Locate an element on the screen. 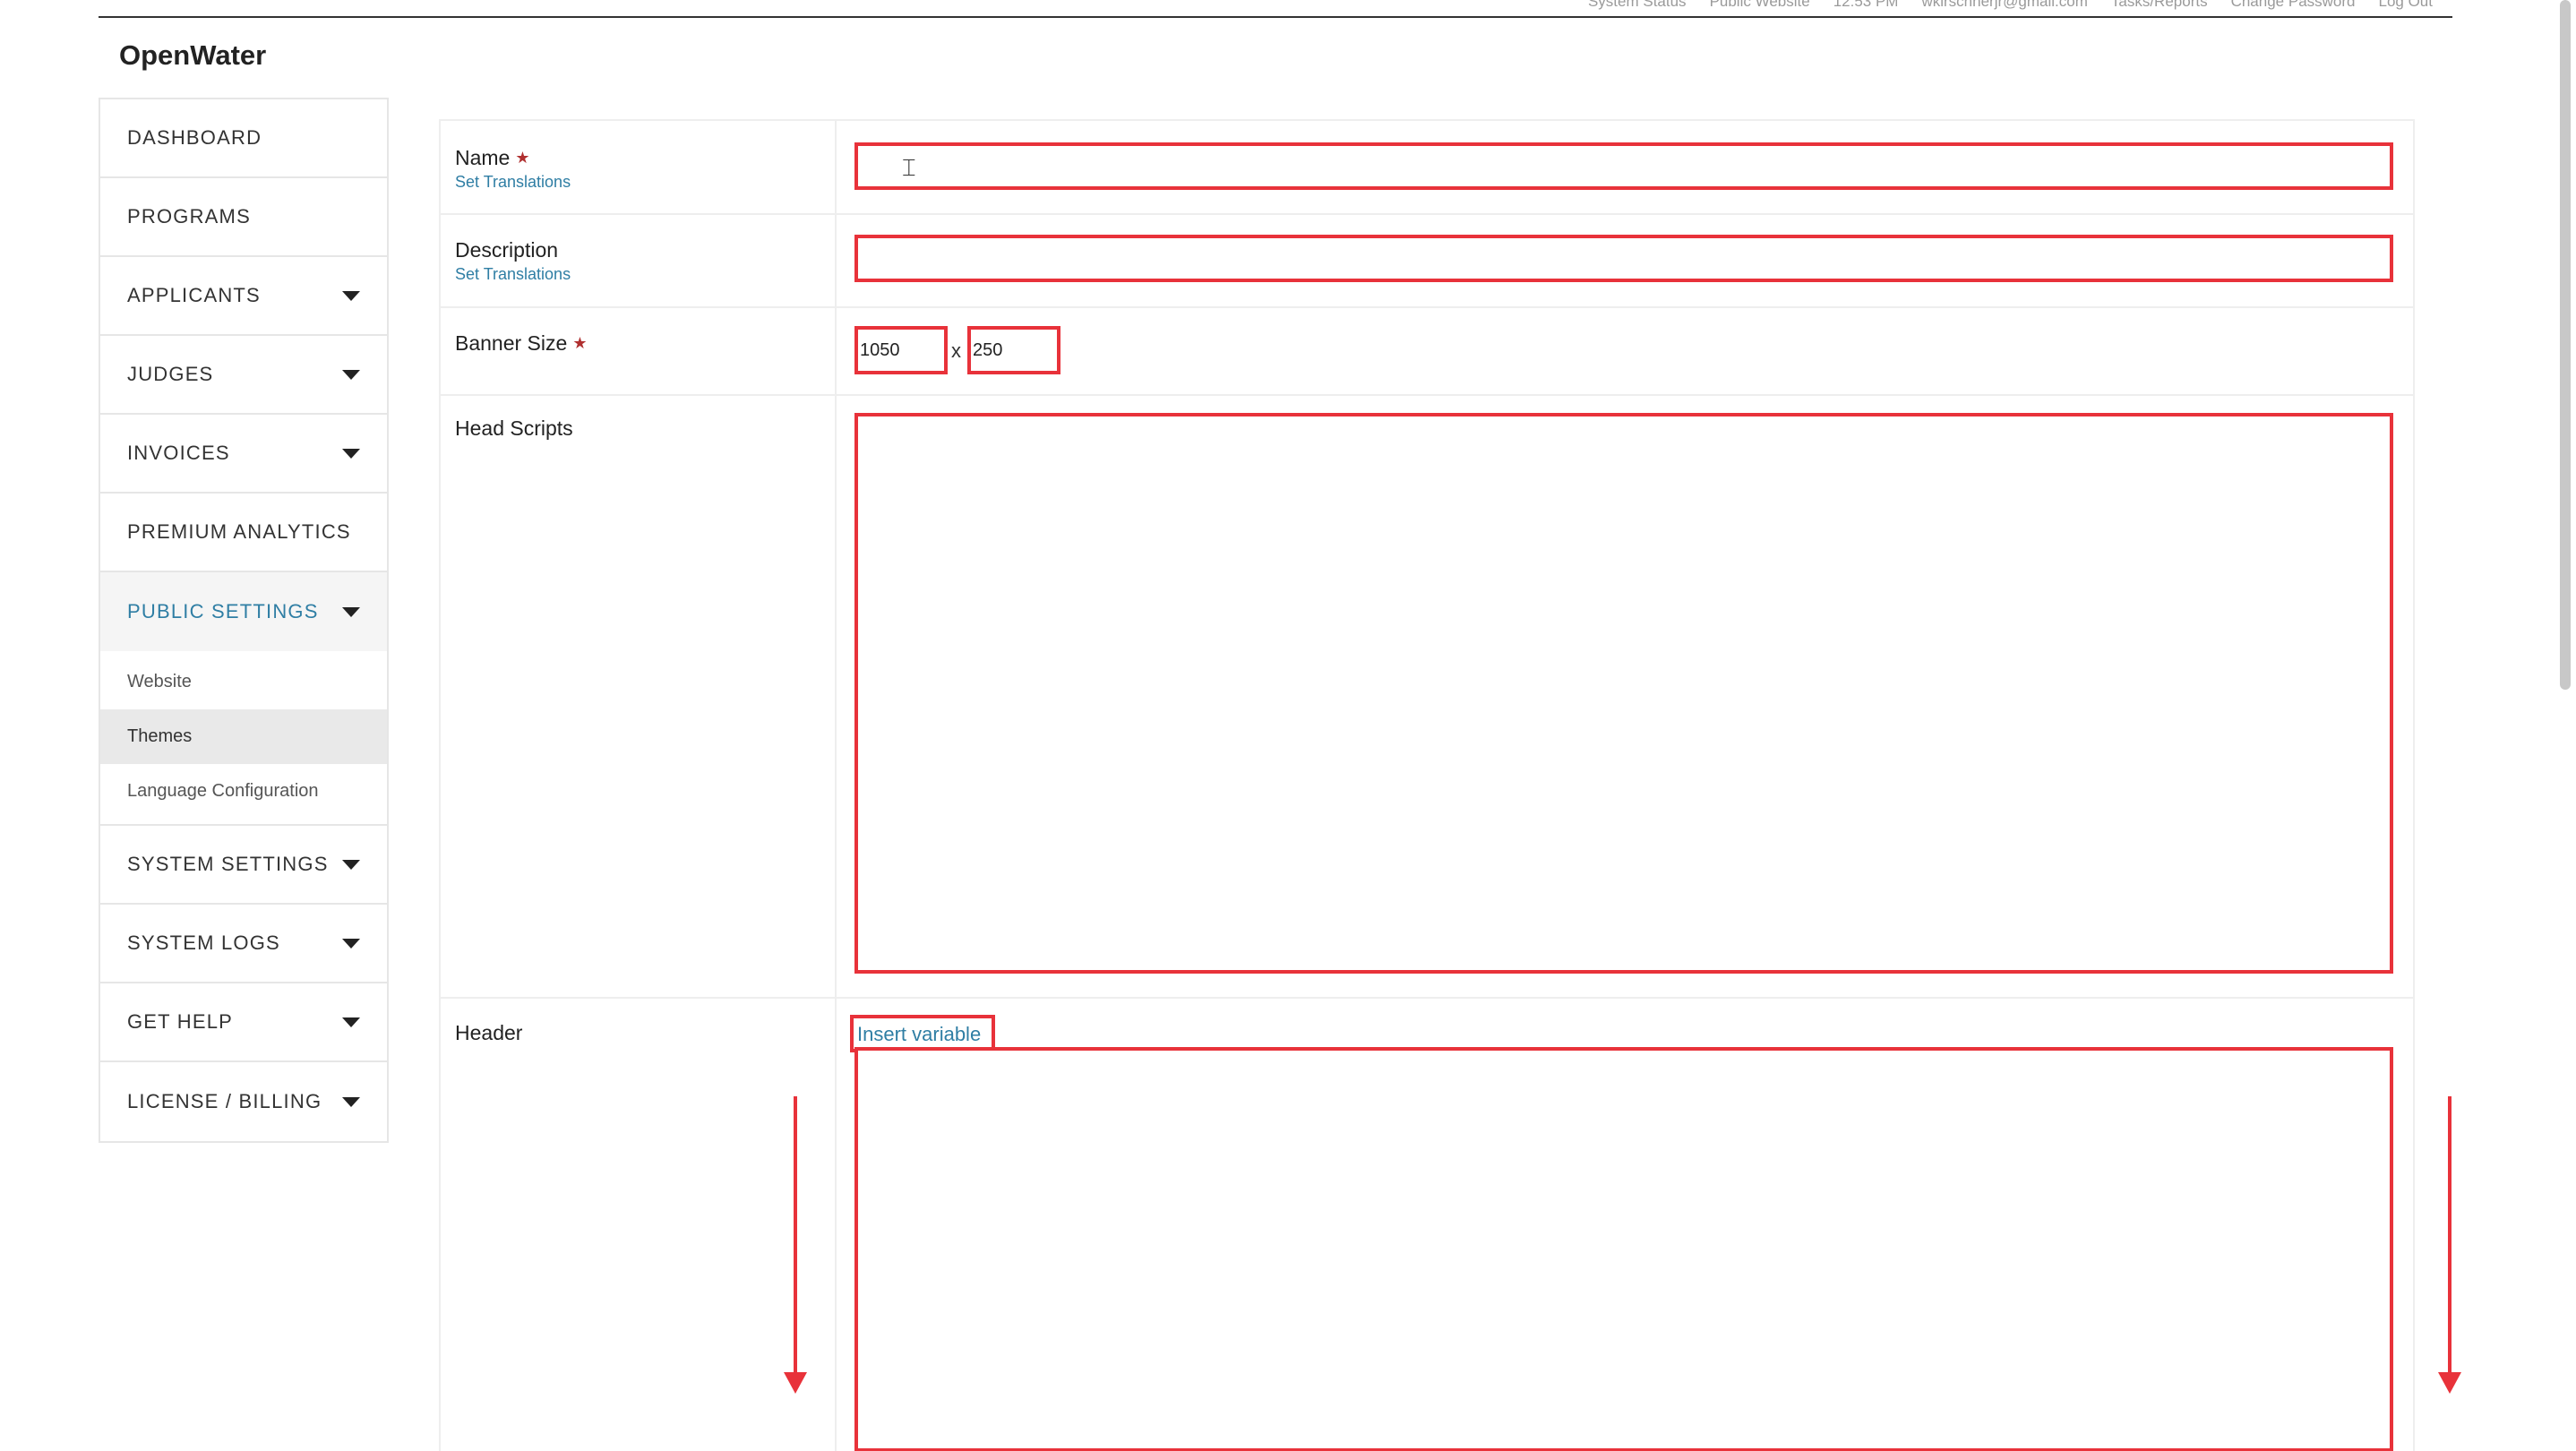 The height and width of the screenshot is (1451, 2576). description-input-highlight is located at coordinates (1623, 258).